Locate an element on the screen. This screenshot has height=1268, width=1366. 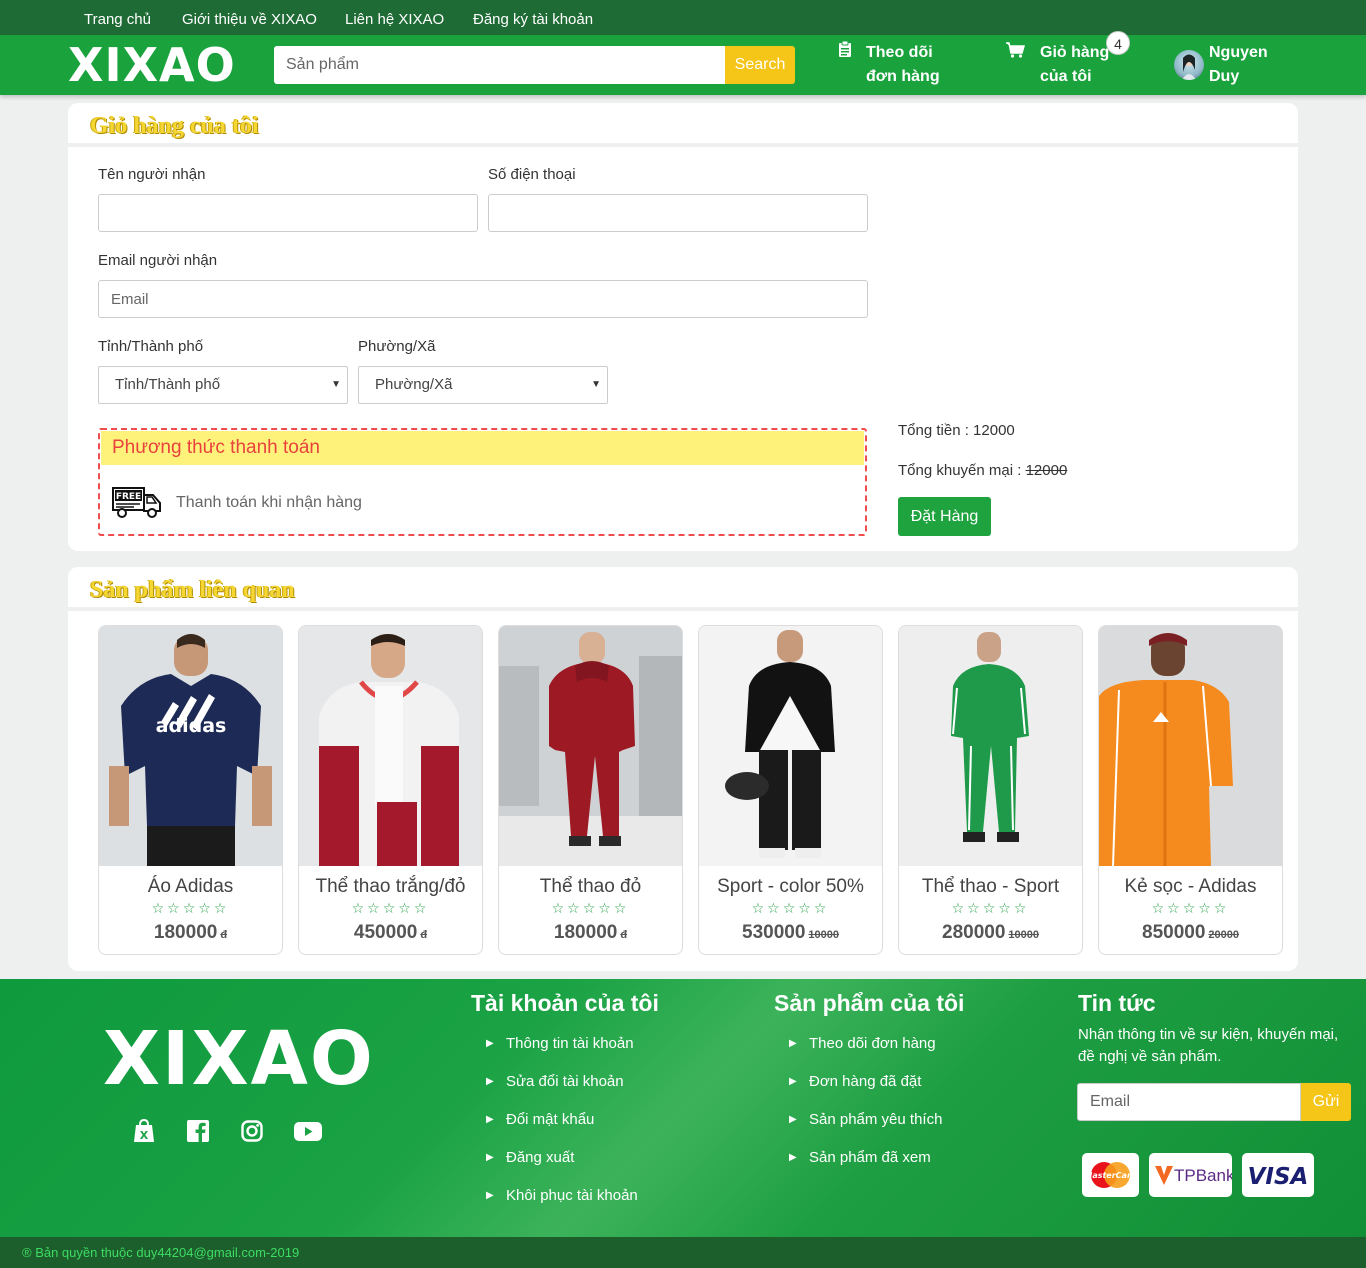
footer-products-title: Sản phẩm của tôi is located at coordinates (869, 1003).